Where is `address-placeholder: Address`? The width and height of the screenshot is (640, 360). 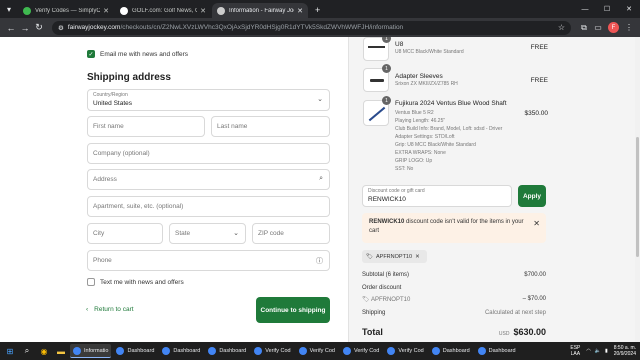
address-placeholder: Address is located at coordinates (105, 179).